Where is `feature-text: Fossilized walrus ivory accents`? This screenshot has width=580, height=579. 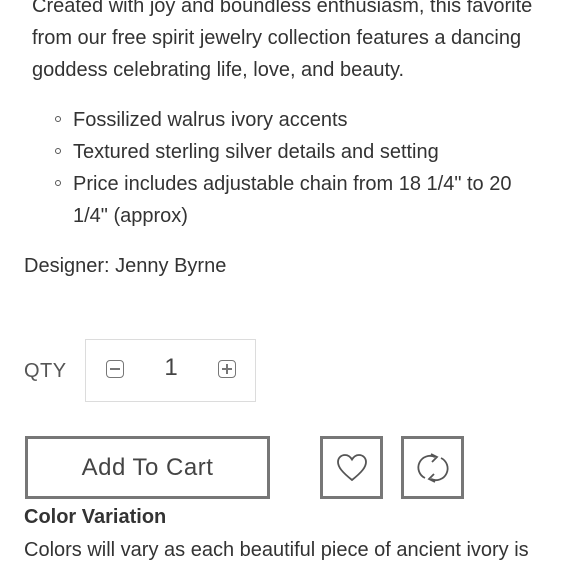 feature-text: Fossilized walrus ivory accents is located at coordinates (210, 120).